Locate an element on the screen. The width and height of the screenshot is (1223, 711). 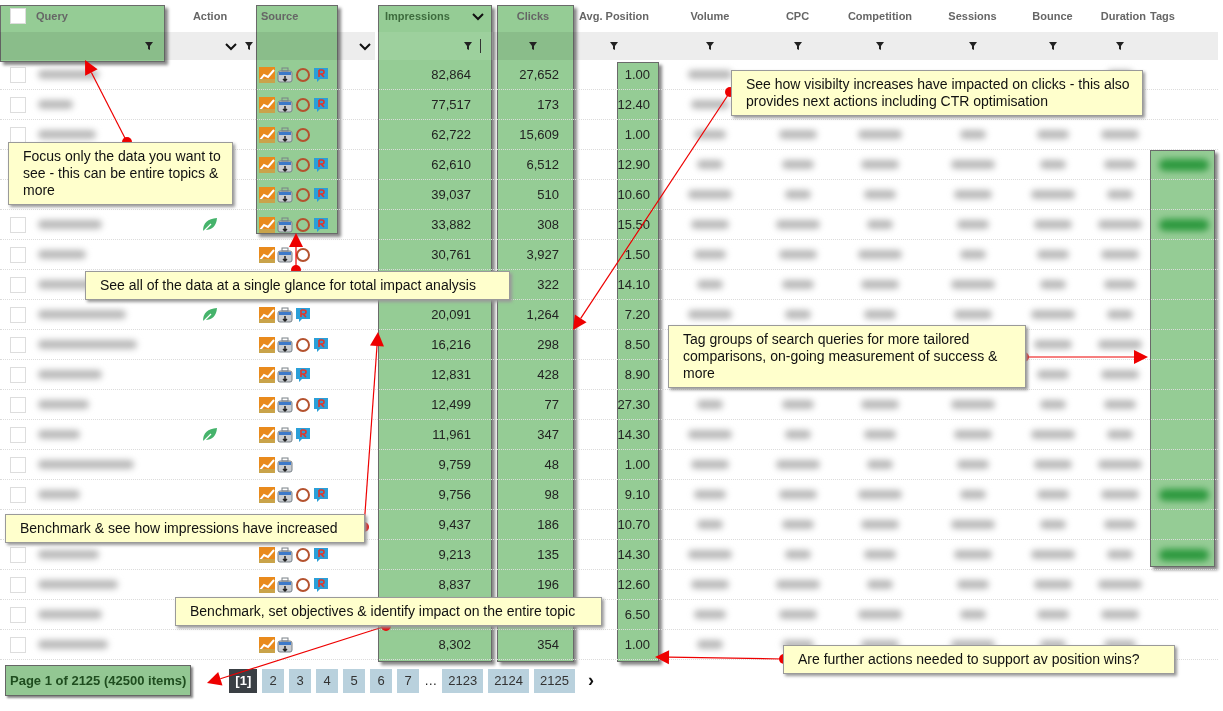
page-button: 7 is located at coordinates (408, 680).